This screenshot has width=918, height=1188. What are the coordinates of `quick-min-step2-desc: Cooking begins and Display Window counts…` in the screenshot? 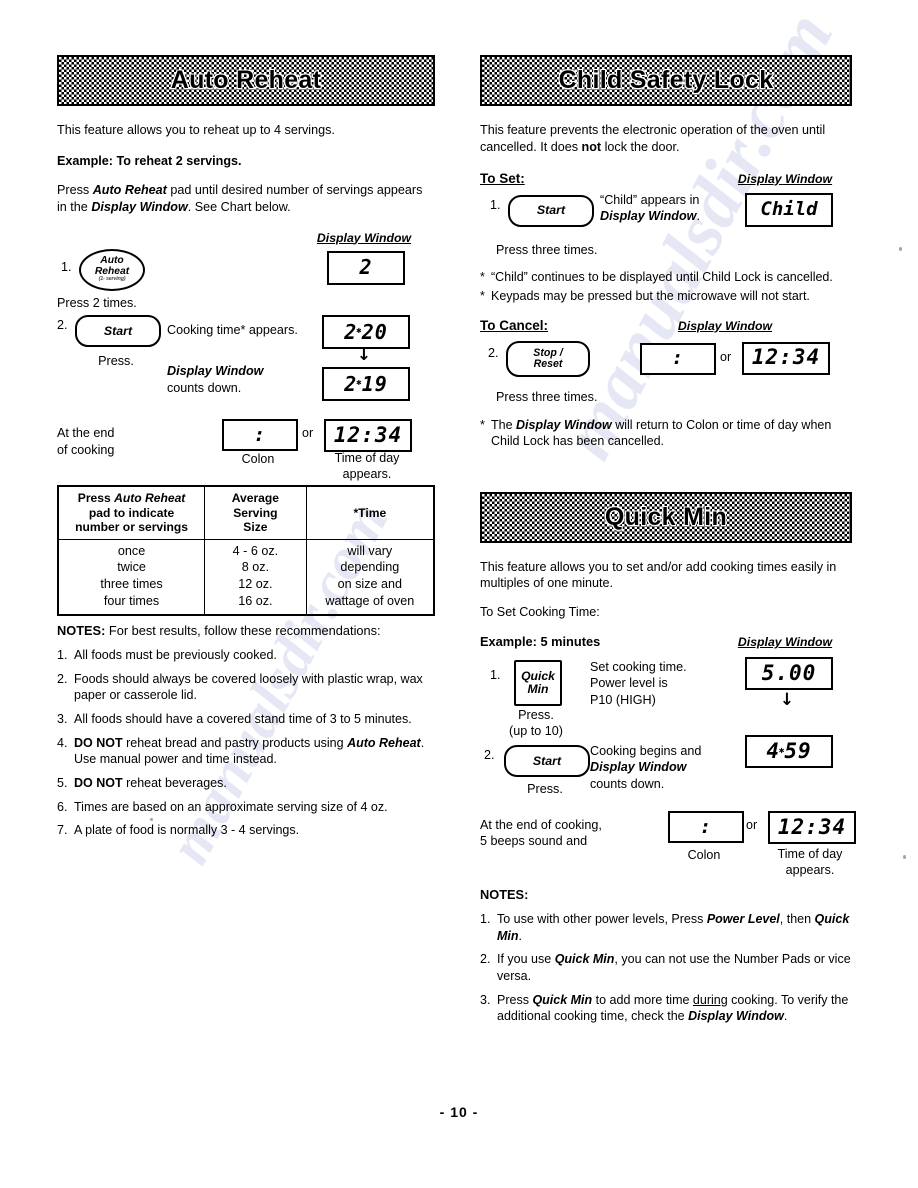 It's located at (646, 767).